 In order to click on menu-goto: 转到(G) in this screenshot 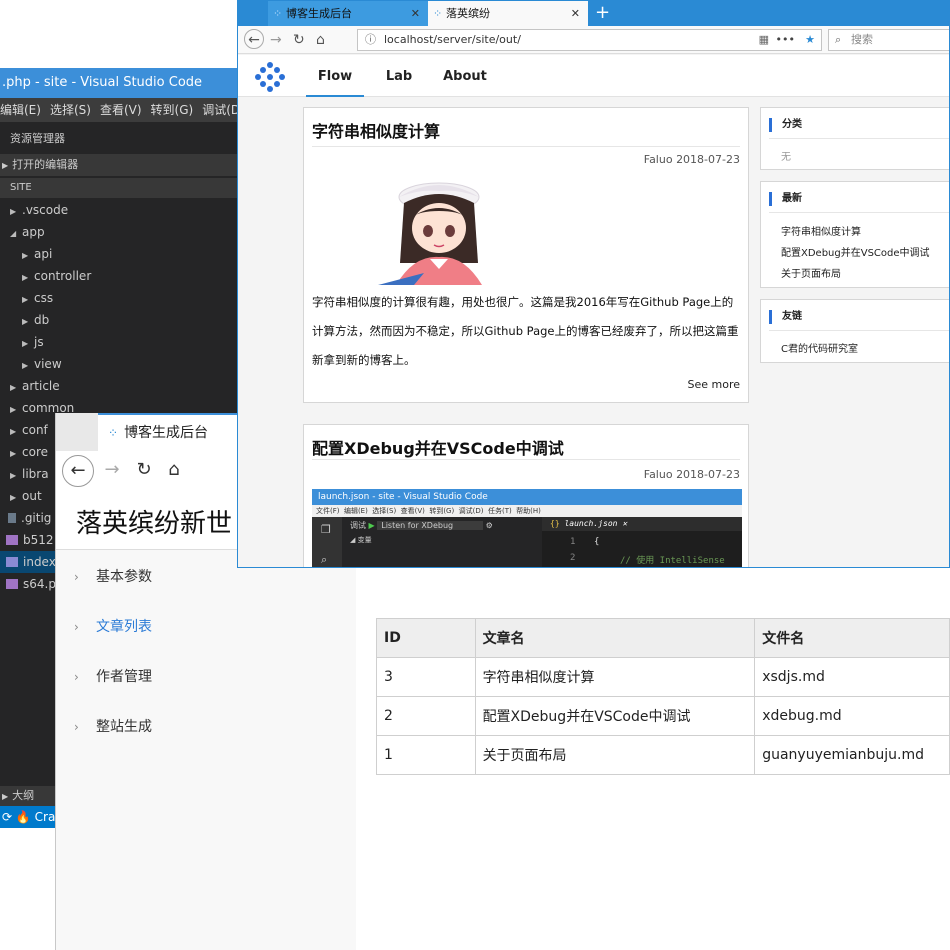, I will do `click(172, 110)`.